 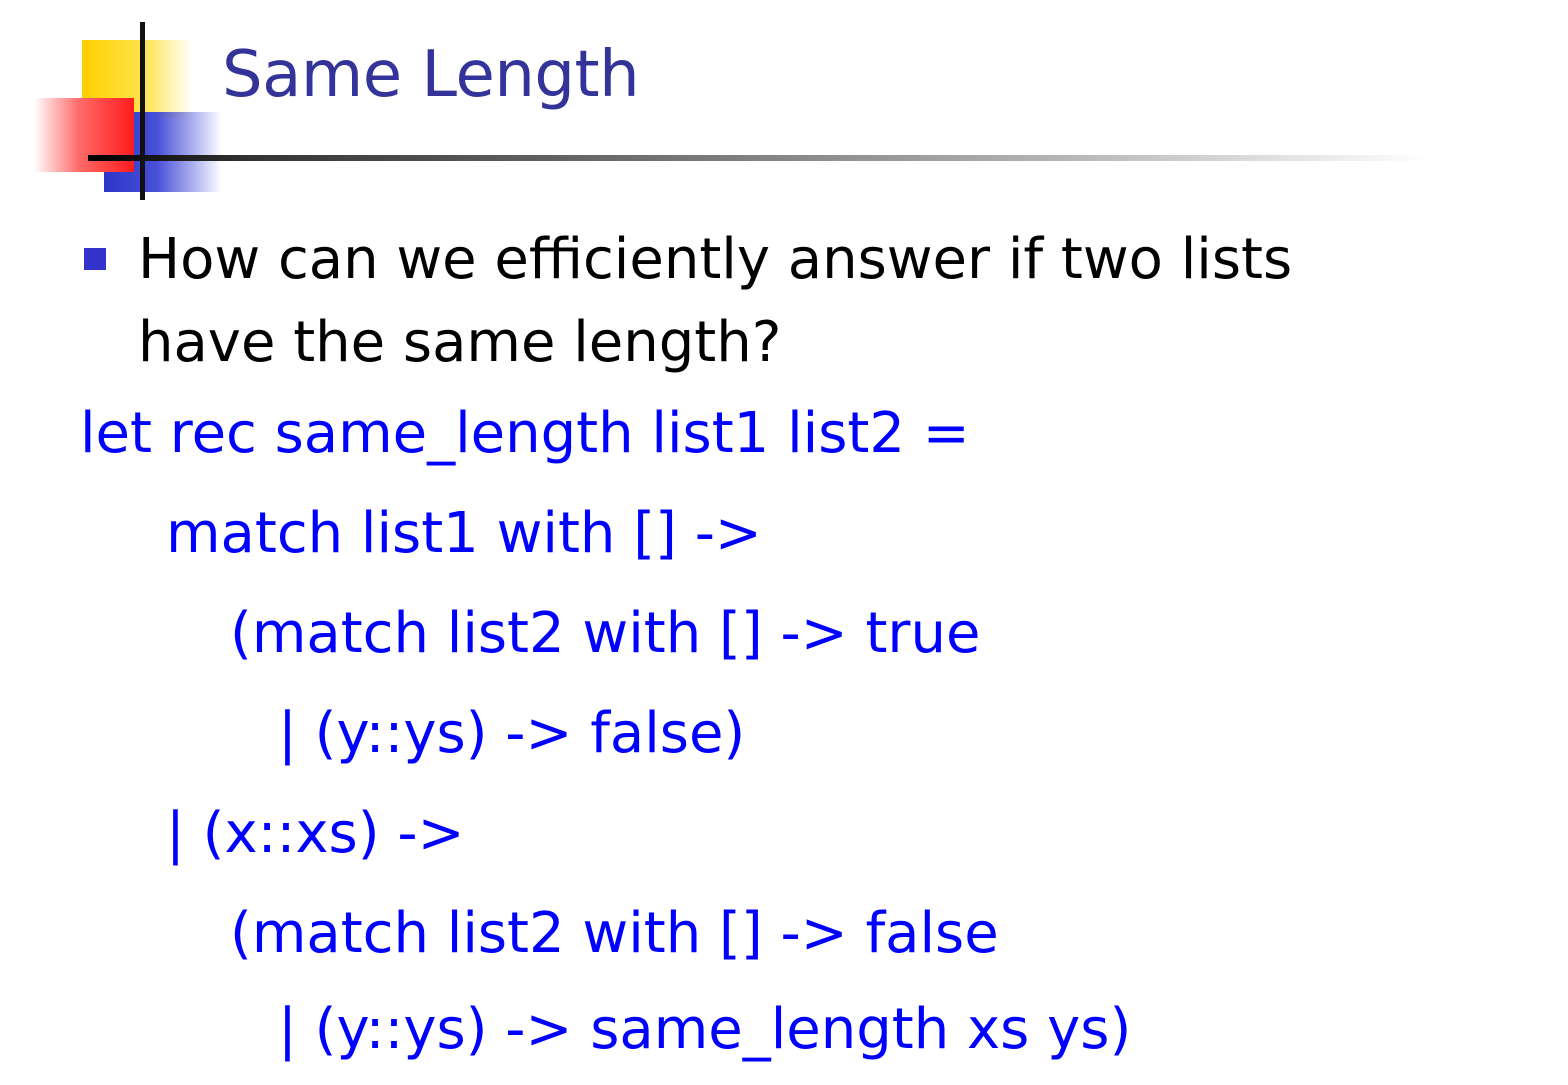 What do you see at coordinates (315, 833) in the screenshot?
I see `code-line: | (x::xs) ->` at bounding box center [315, 833].